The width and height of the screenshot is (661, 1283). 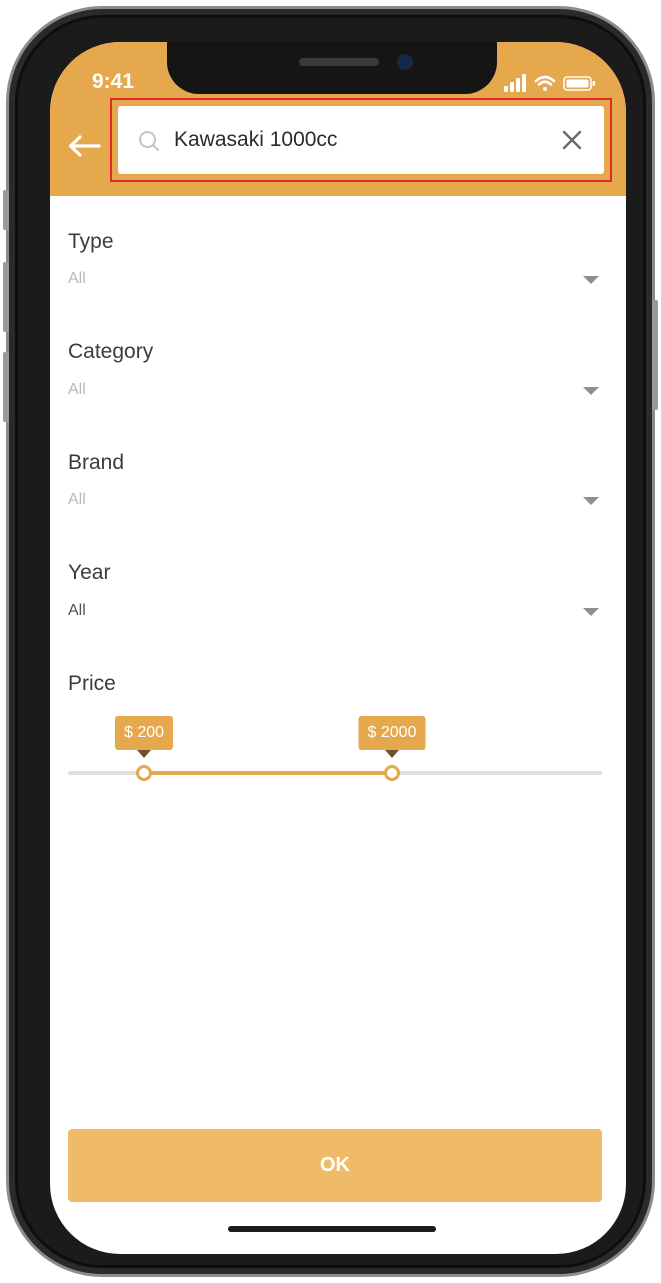 I want to click on category-value: All, so click(x=77, y=389).